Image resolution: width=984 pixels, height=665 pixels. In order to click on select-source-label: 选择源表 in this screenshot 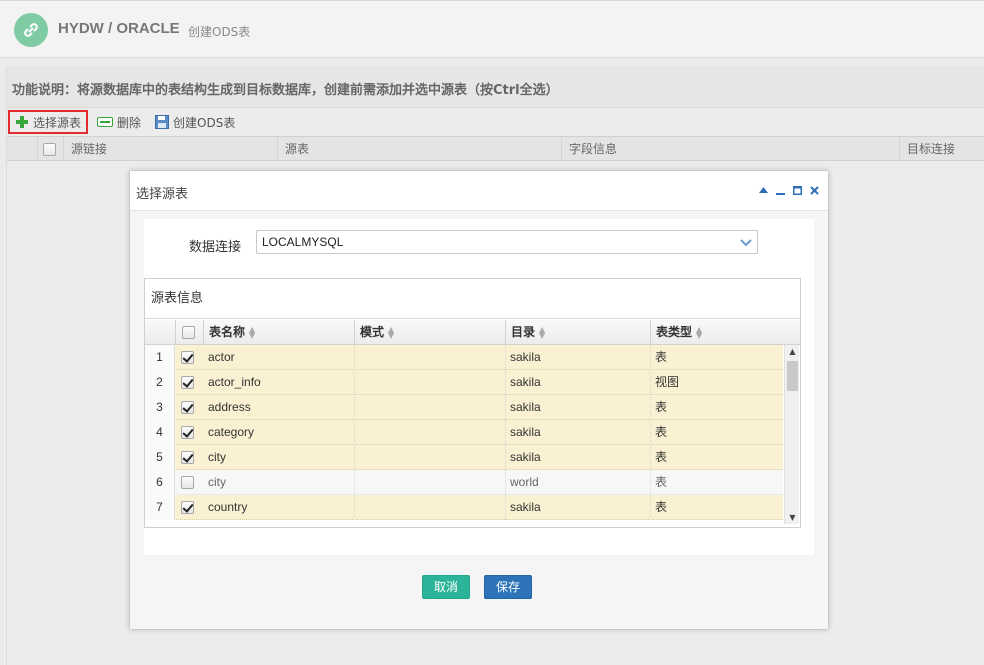, I will do `click(57, 122)`.